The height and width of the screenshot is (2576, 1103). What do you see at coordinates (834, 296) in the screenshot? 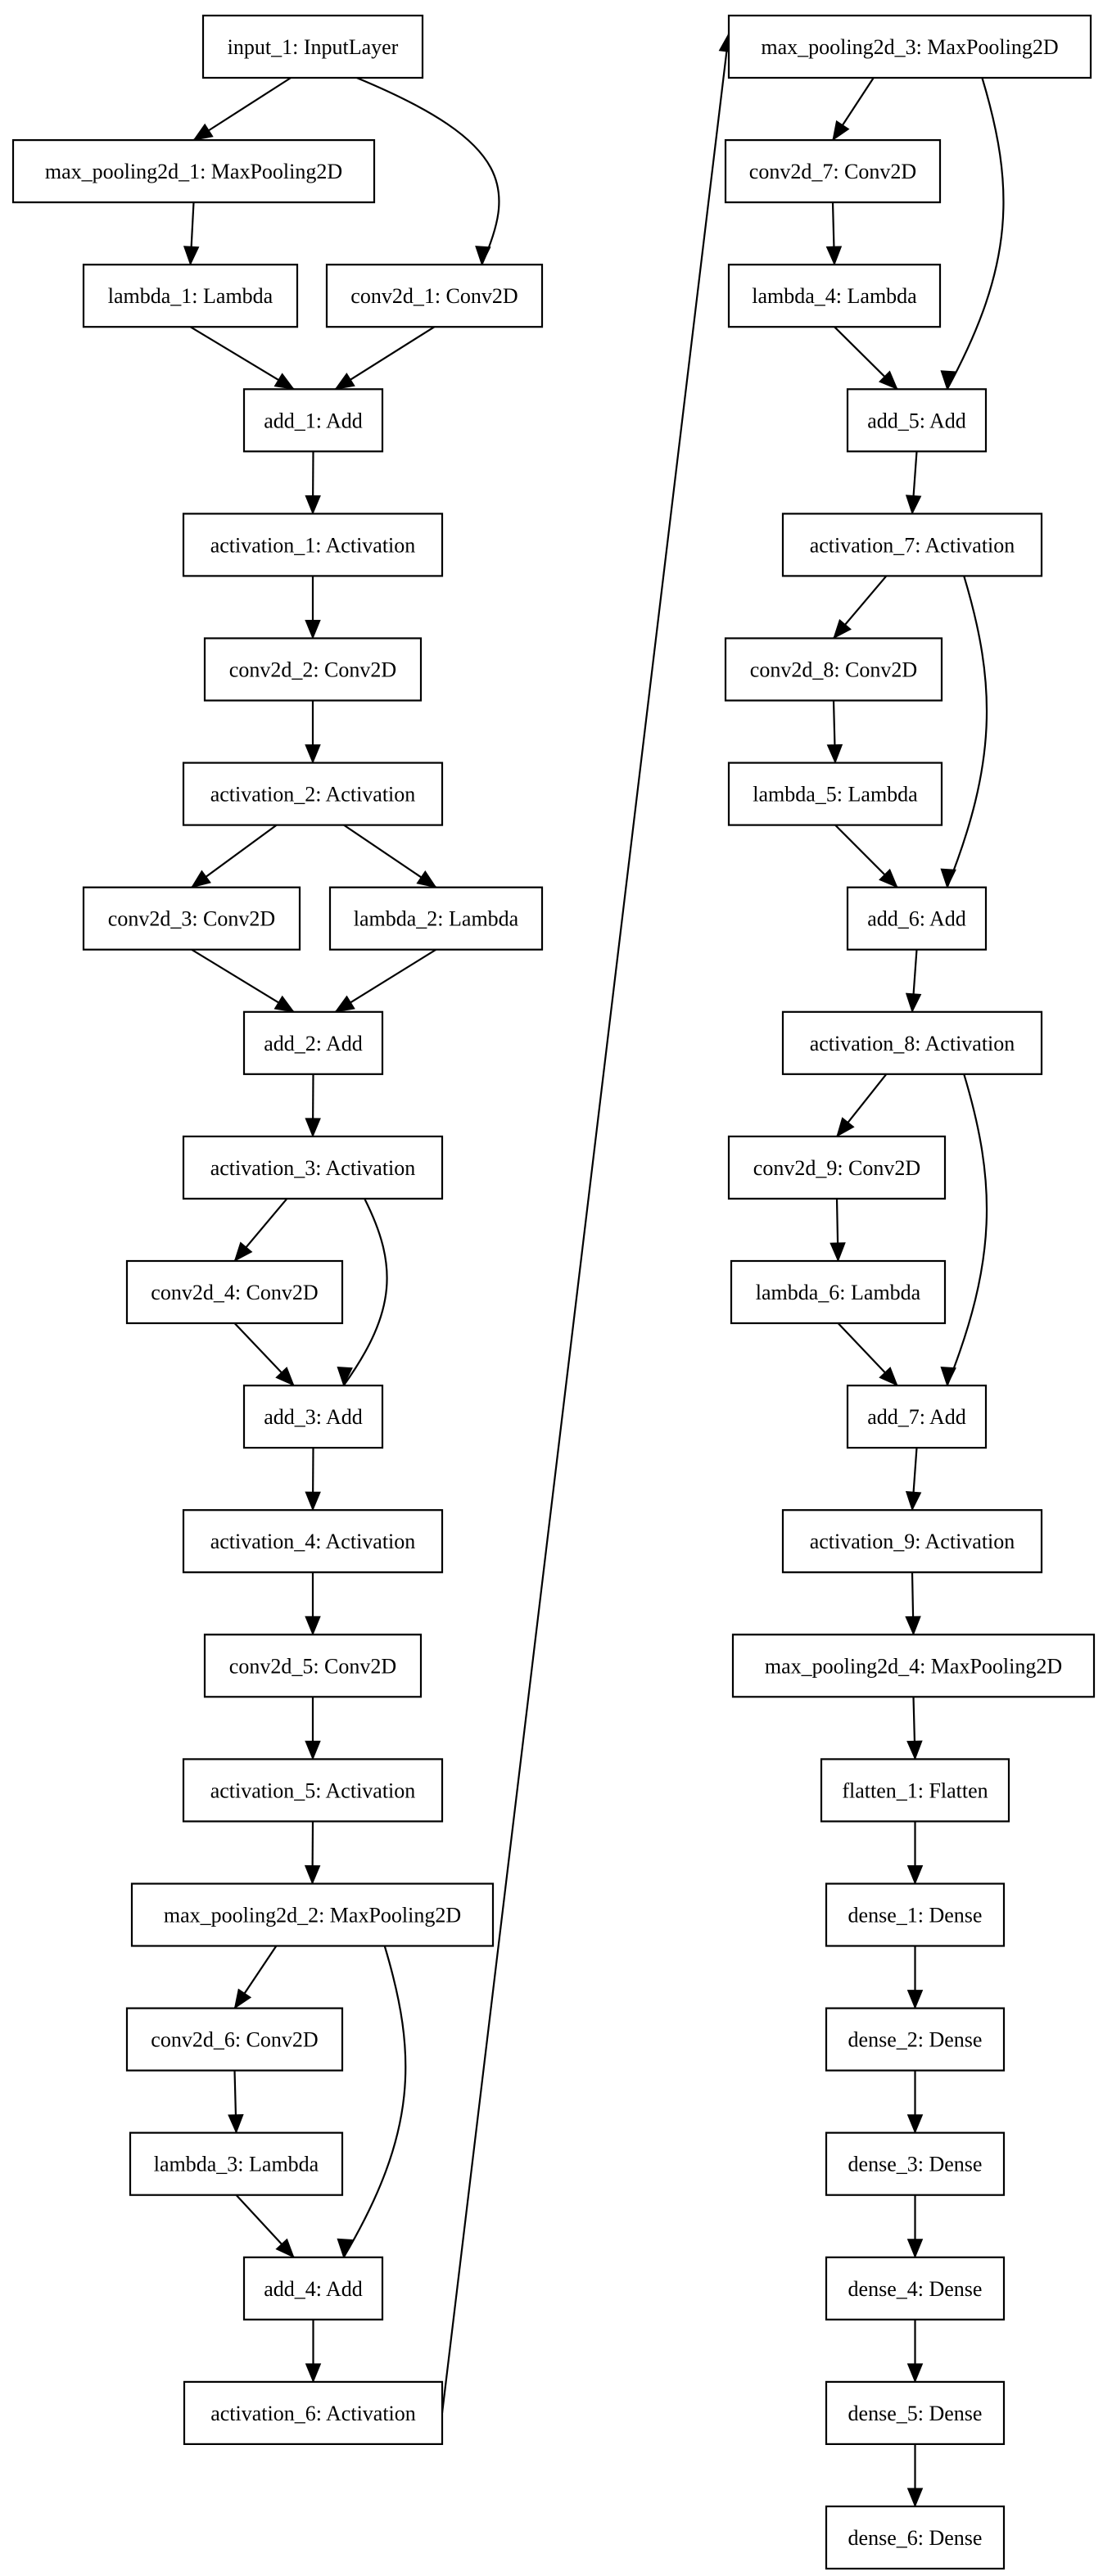
I see `node-label: lambda_4: Lambda` at bounding box center [834, 296].